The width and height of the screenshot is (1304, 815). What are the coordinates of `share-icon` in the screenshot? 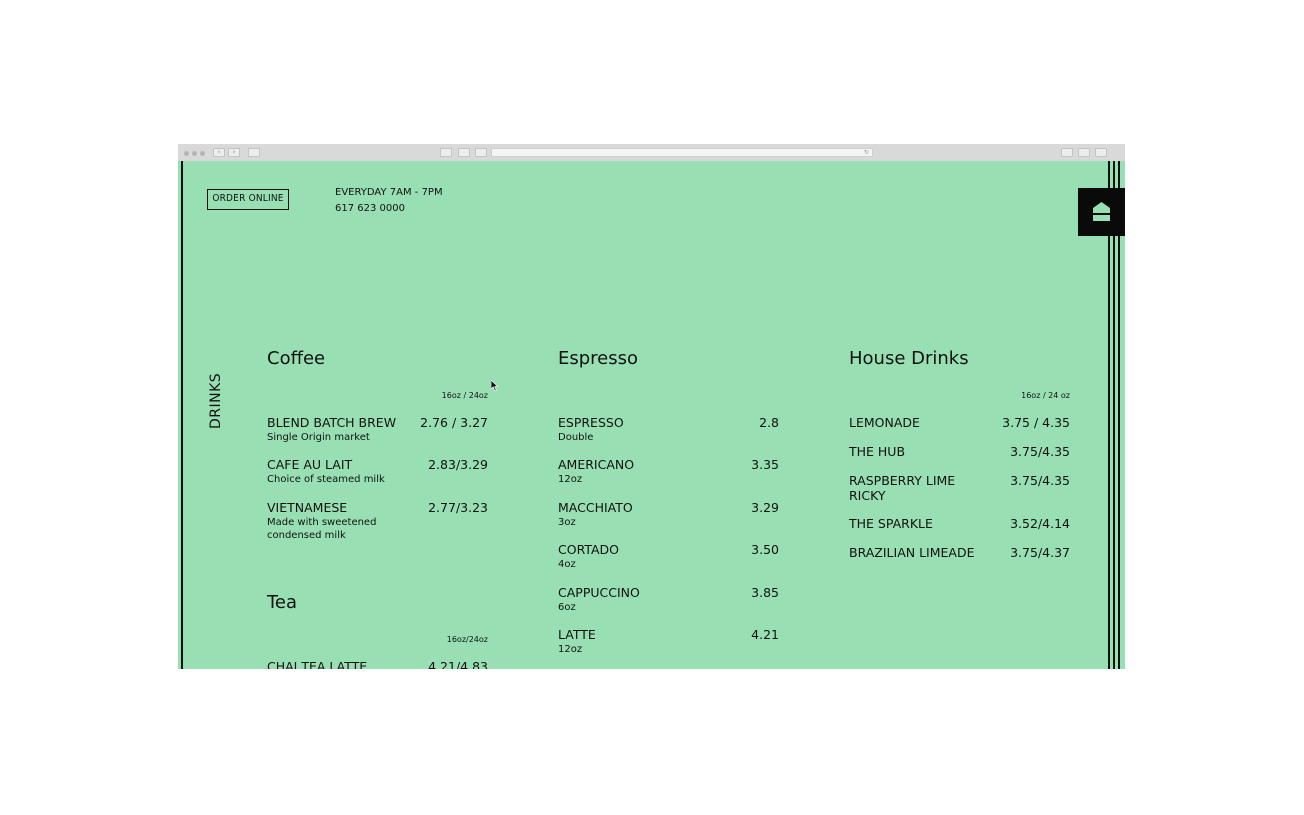 It's located at (1067, 152).